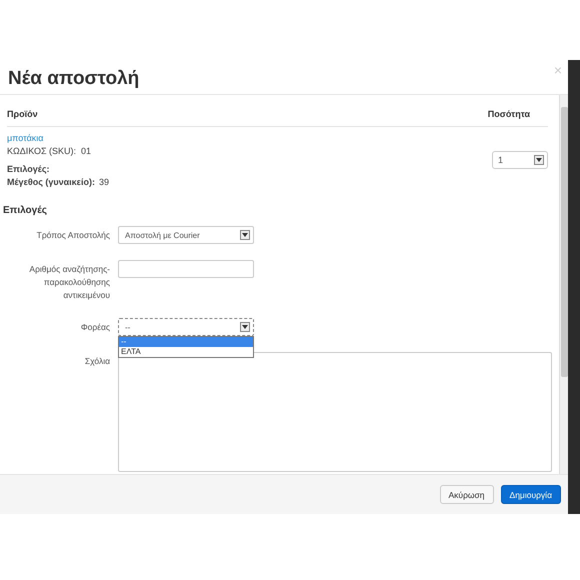  I want to click on field-label: Τρόπος Αποστολής, so click(73, 235).